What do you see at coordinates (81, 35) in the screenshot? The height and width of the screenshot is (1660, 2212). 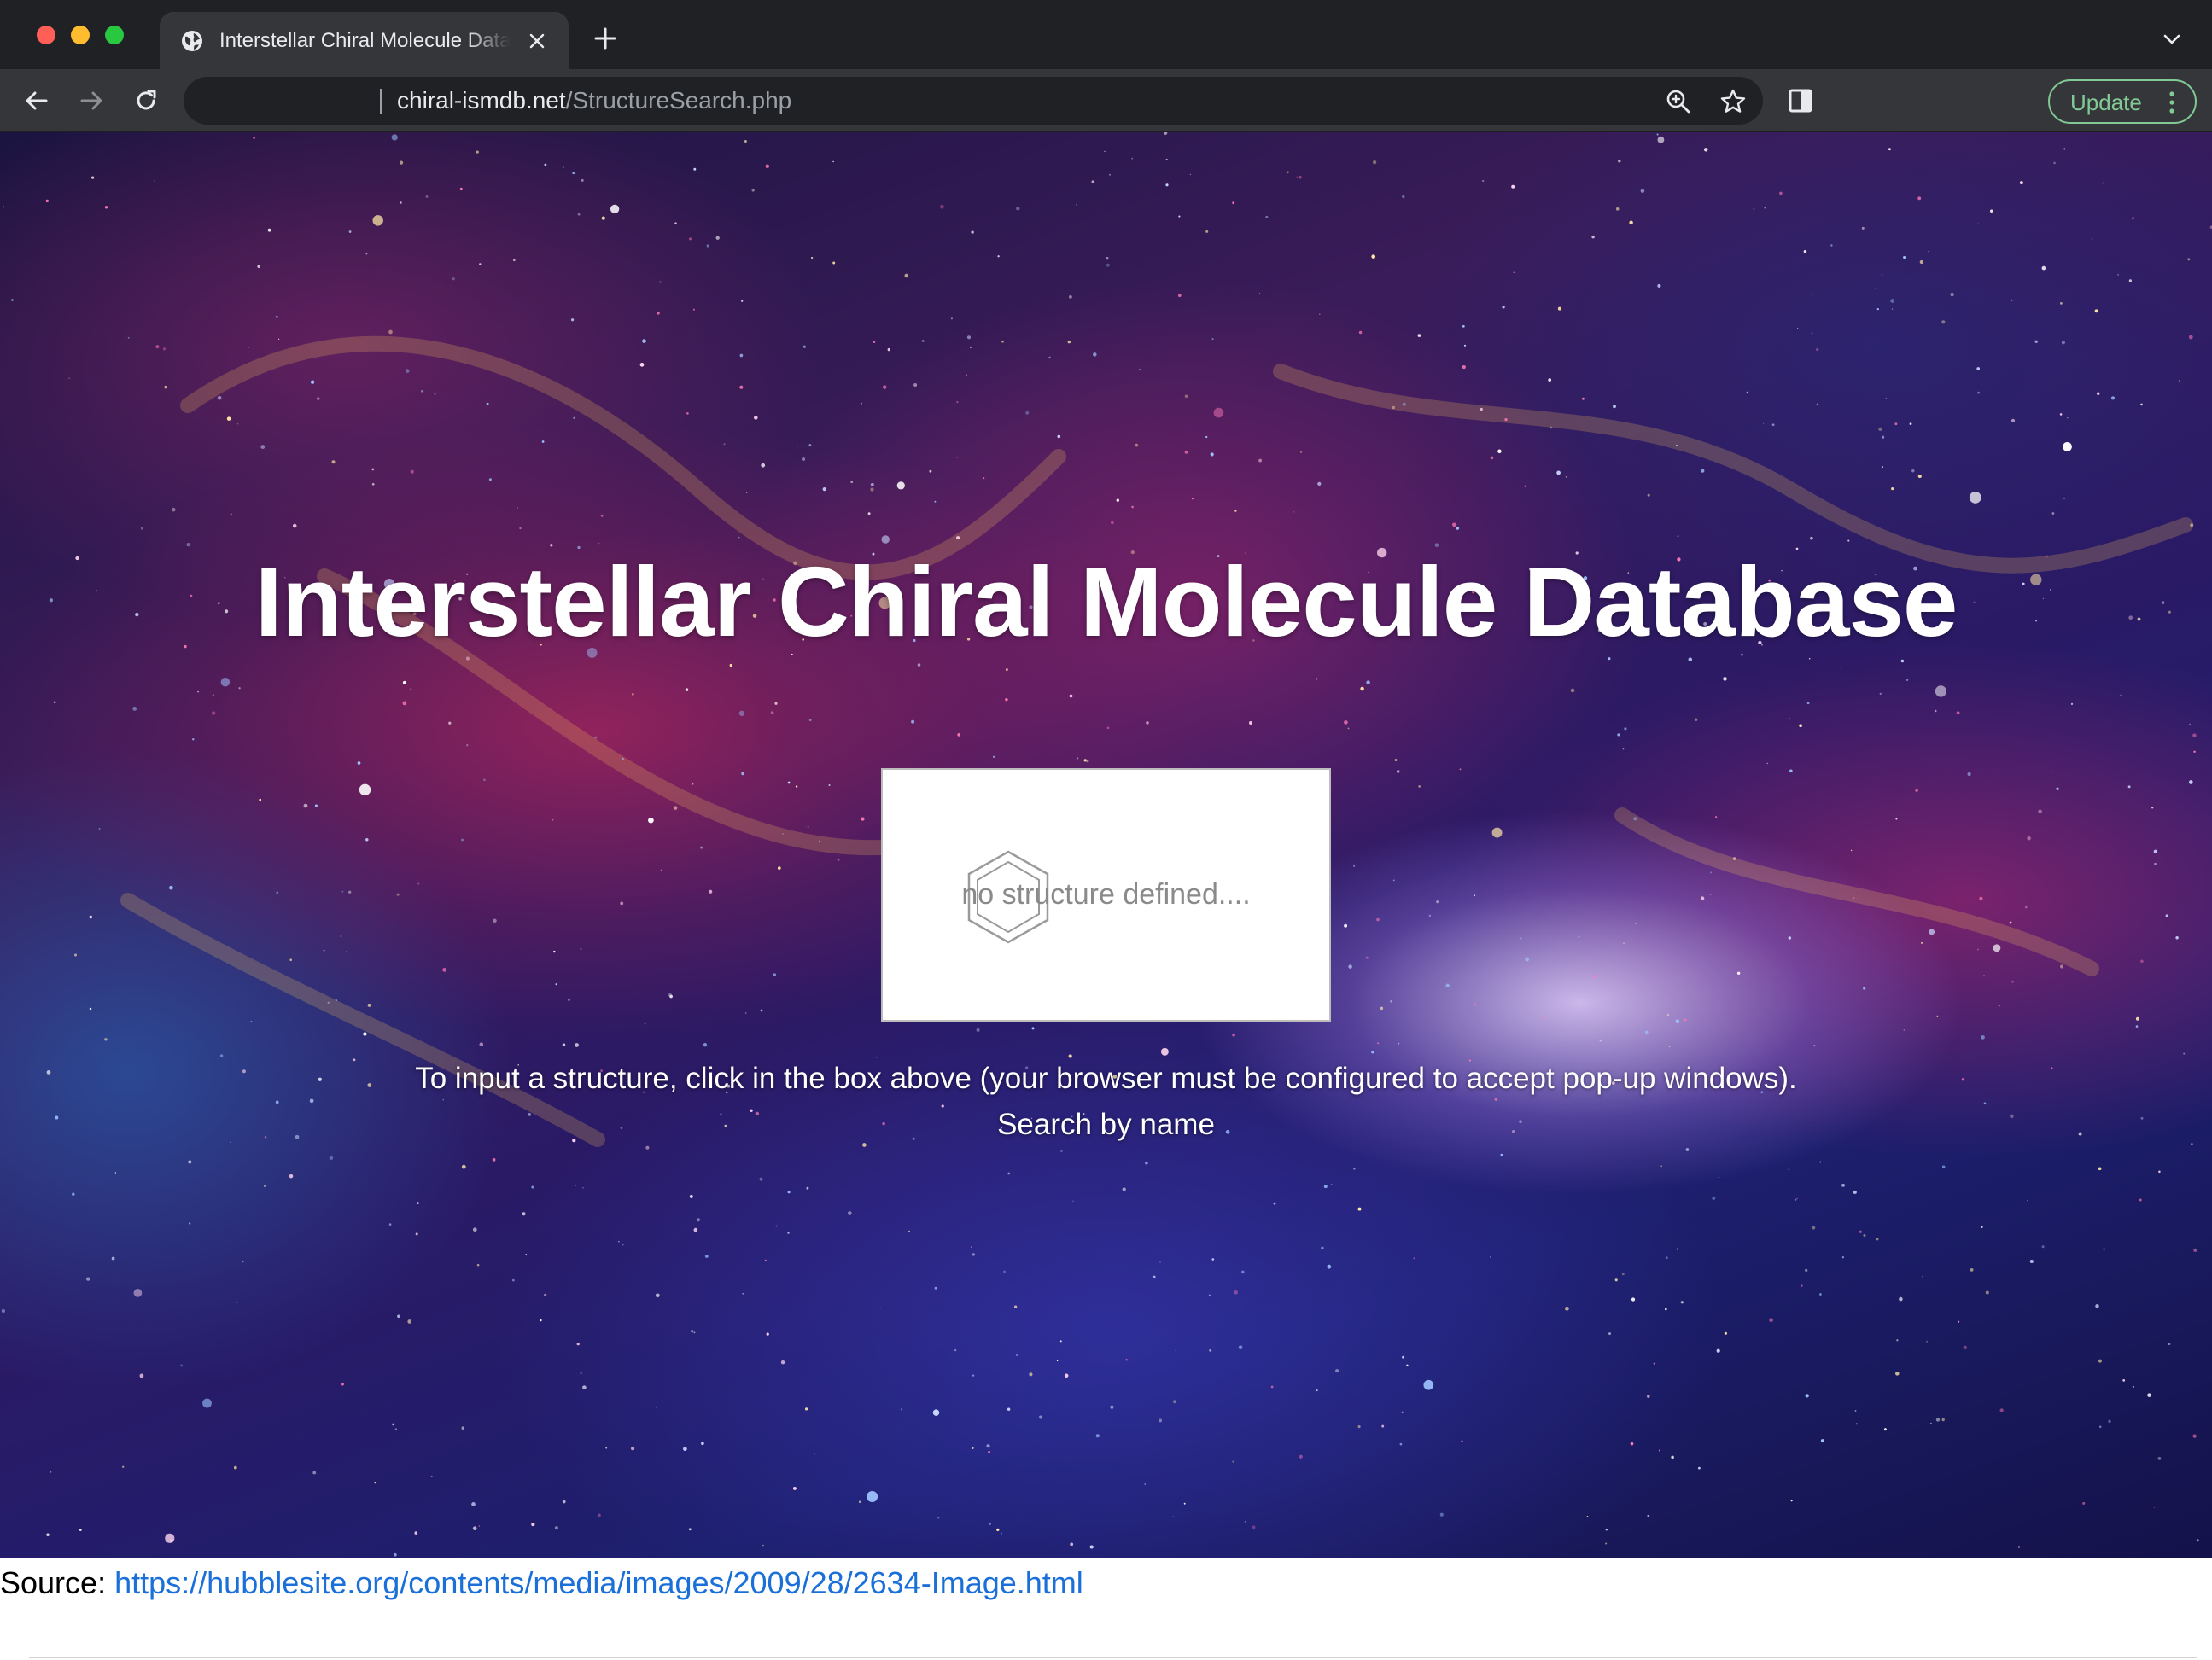 I see `window-minimize-button` at bounding box center [81, 35].